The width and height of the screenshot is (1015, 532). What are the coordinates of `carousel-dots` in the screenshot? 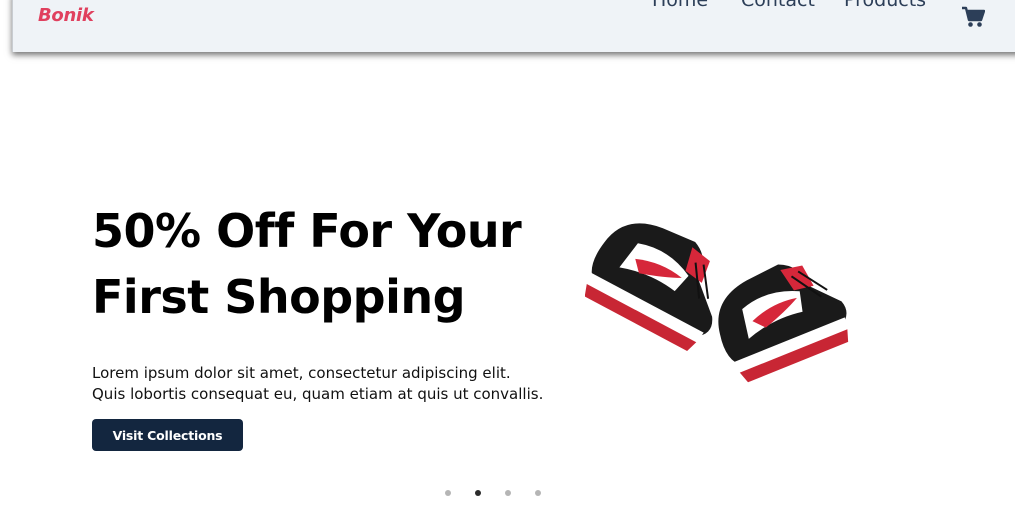 It's located at (493, 493).